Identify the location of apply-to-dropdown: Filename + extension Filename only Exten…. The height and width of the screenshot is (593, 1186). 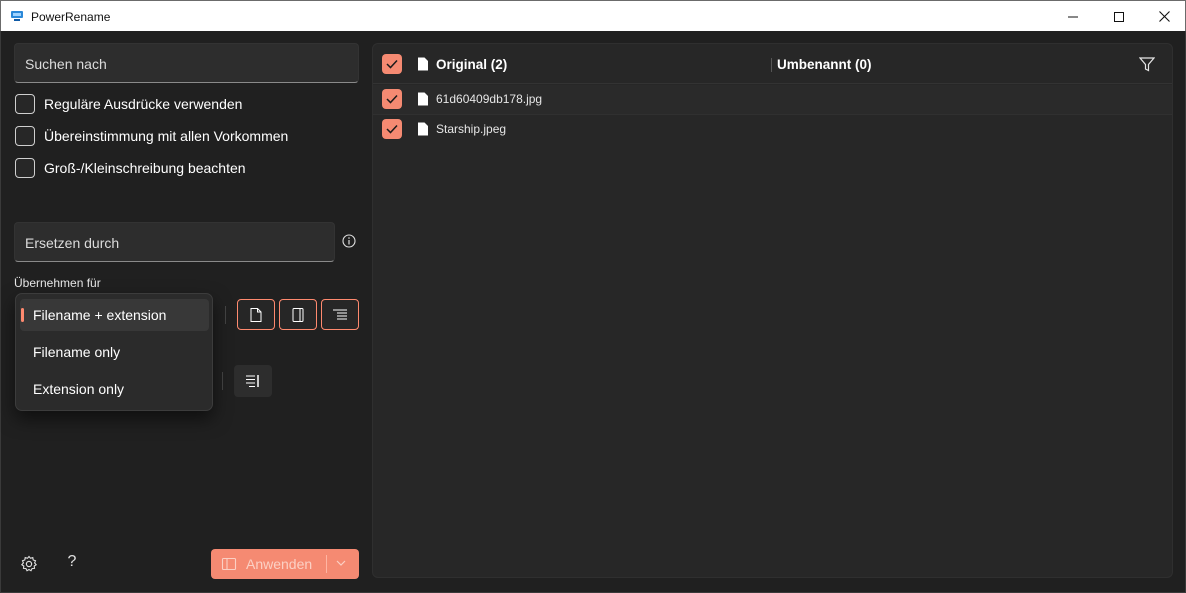
(114, 352).